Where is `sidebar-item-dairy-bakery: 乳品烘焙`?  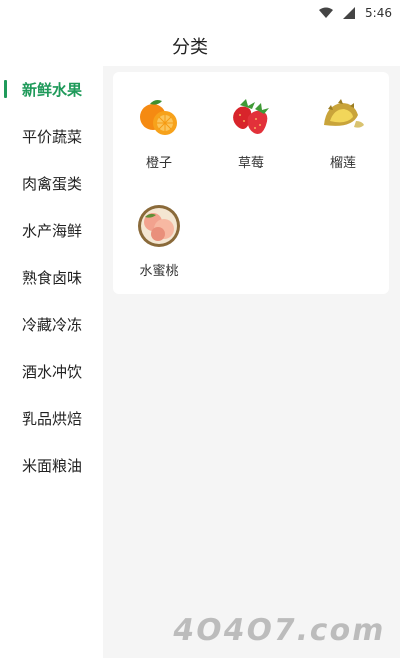
sidebar-item-dairy-bakery: 乳品烘焙 is located at coordinates (51, 418).